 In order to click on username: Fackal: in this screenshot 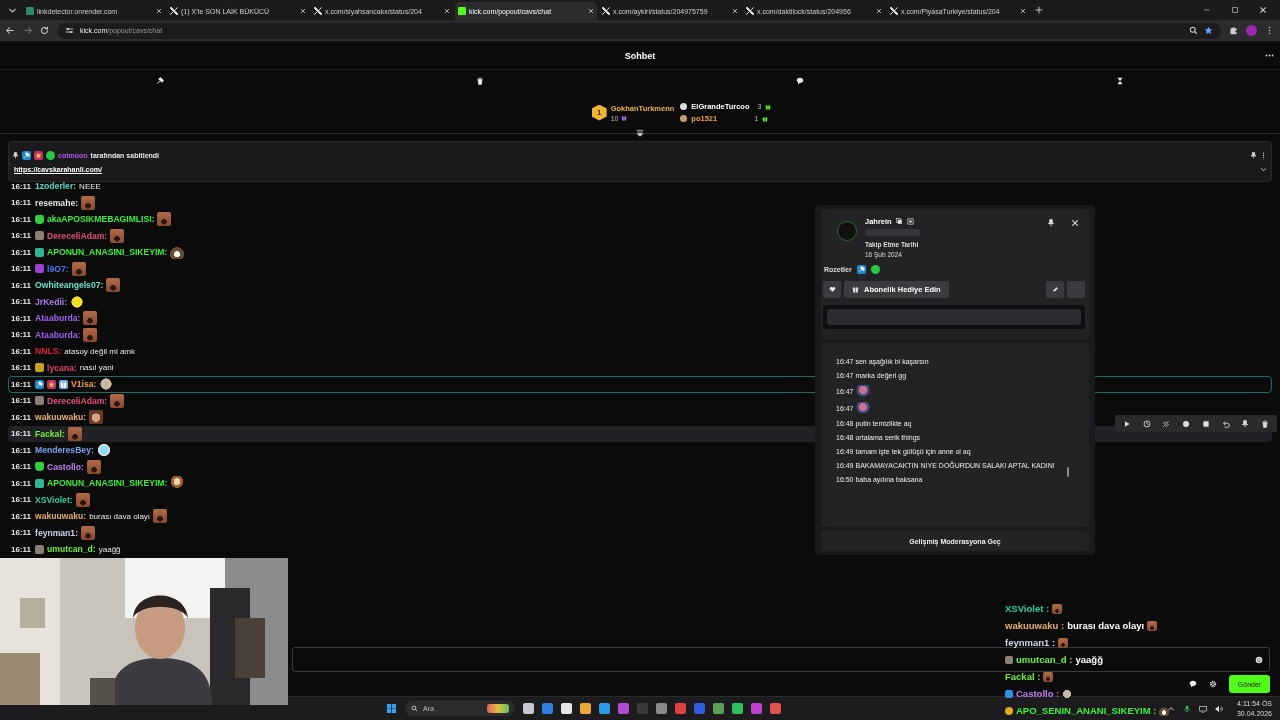, I will do `click(50, 433)`.